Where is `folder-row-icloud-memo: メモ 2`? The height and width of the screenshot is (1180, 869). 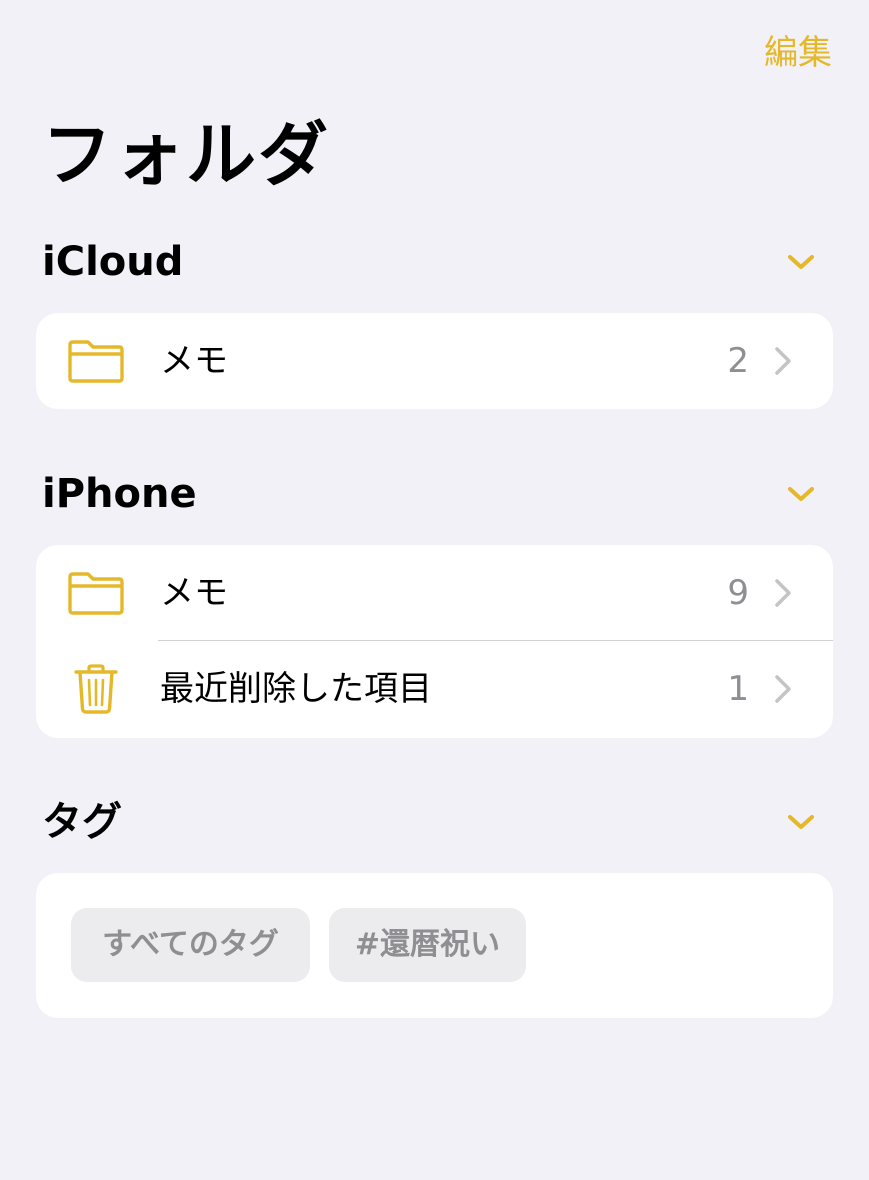
folder-row-icloud-memo: メモ 2 is located at coordinates (434, 361).